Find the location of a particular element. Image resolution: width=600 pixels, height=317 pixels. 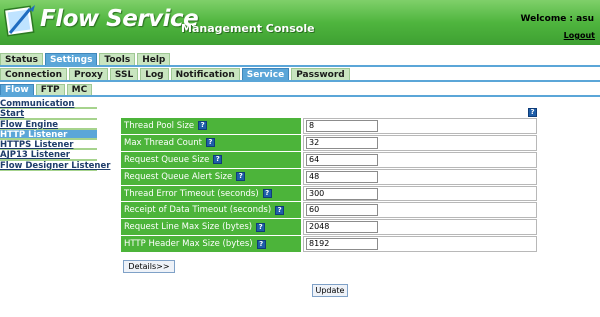

form-row: Thread Error Timeout (seconds)? 300 is located at coordinates (329, 194).